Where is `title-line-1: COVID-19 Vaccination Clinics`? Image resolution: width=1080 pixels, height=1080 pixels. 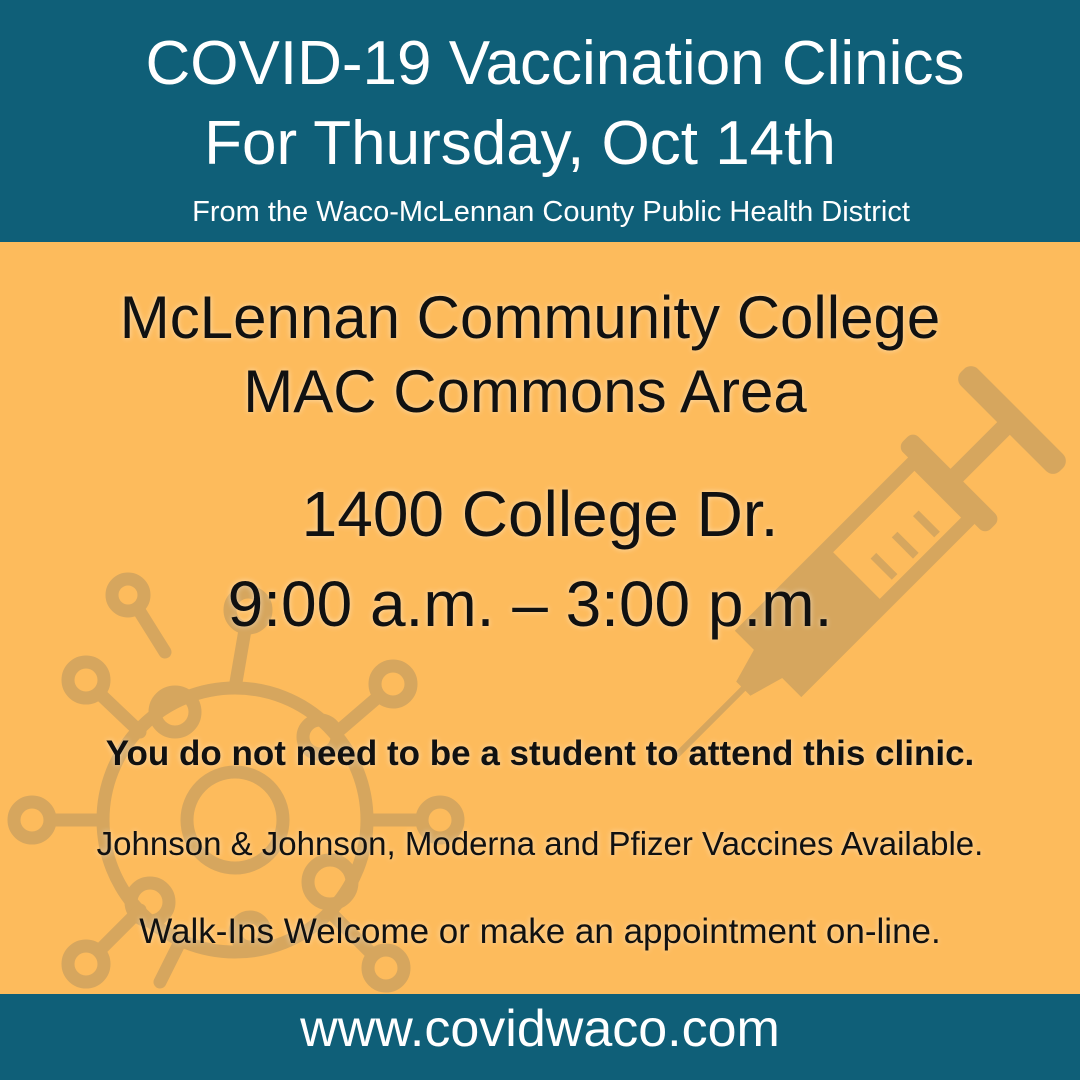
title-line-1: COVID-19 Vaccination Clinics is located at coordinates (555, 63).